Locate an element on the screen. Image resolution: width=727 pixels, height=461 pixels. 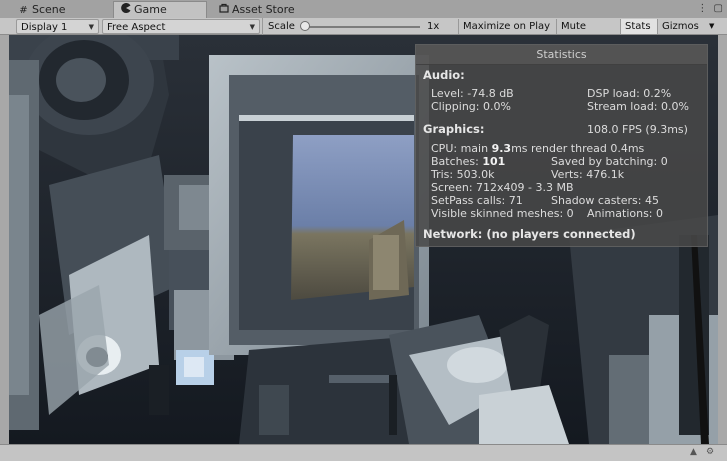
graphics-fps: 108.0 FPS (9.3ms) is located at coordinates (637, 129).